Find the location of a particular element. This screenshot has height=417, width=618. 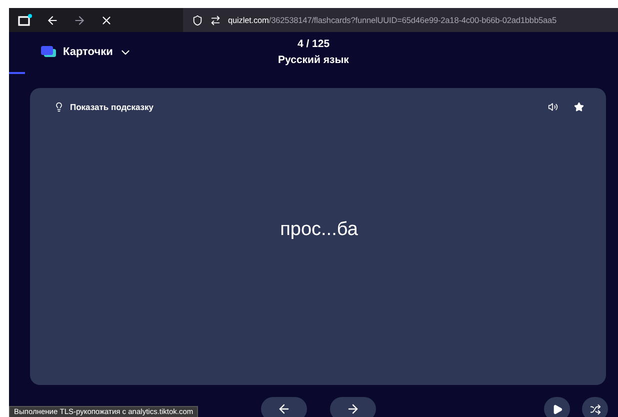

previous-button is located at coordinates (284, 407).